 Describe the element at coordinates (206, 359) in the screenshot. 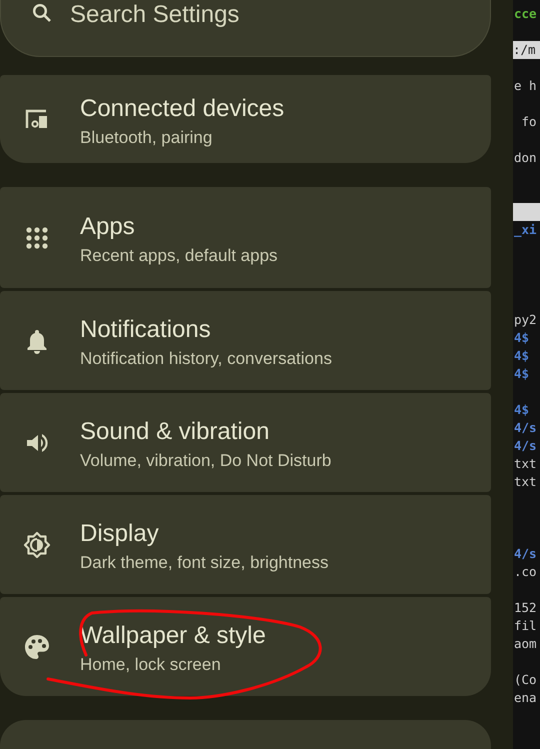

I see `item-subtitle: Notification history, conversations` at that location.